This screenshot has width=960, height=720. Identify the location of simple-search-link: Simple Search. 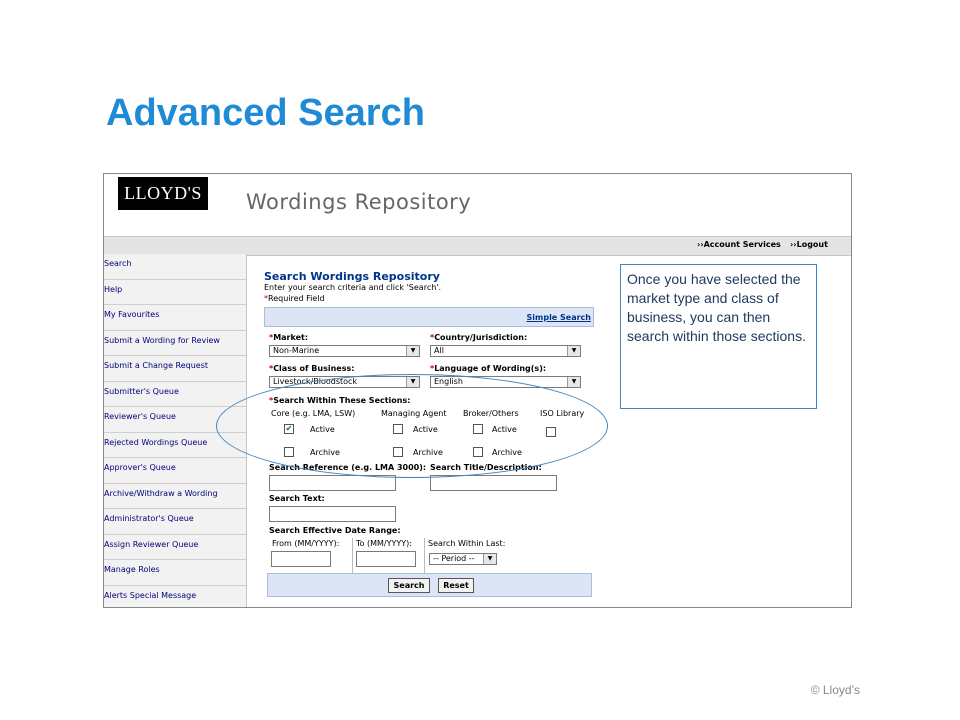
(559, 317).